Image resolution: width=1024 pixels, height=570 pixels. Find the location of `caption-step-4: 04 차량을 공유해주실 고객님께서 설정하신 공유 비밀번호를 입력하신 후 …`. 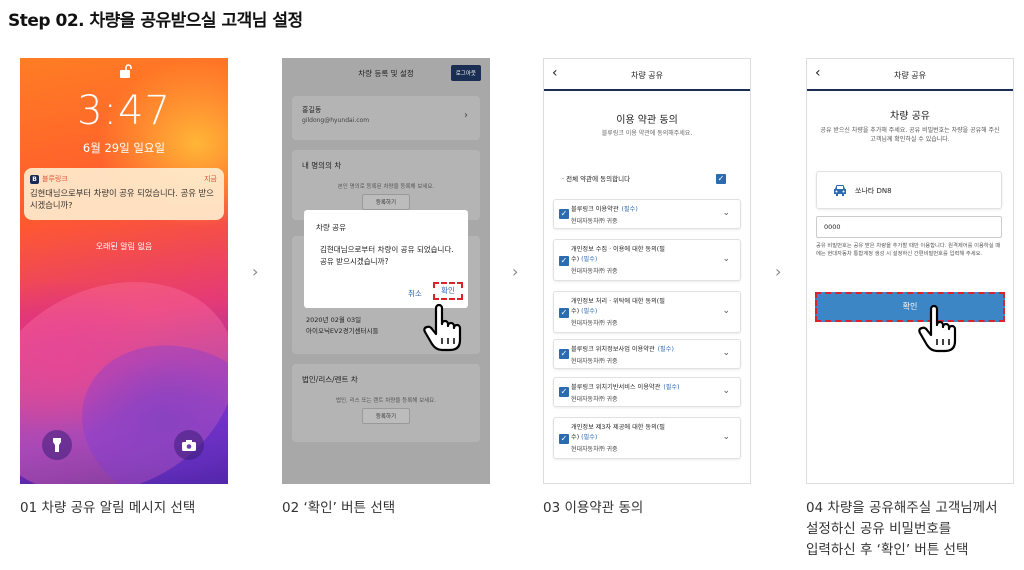

caption-step-4: 04 차량을 공유해주실 고객님께서 설정하신 공유 비밀번호를 입력하신 후 … is located at coordinates (902, 529).